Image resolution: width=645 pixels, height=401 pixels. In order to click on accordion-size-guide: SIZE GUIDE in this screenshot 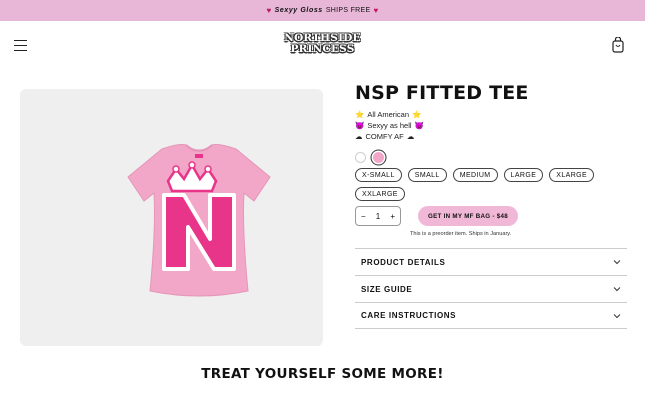, I will do `click(491, 288)`.